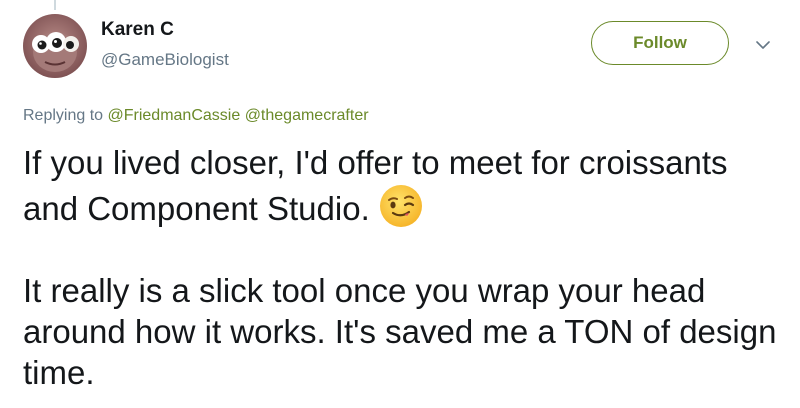  I want to click on profile-avatar-icon, so click(55, 46).